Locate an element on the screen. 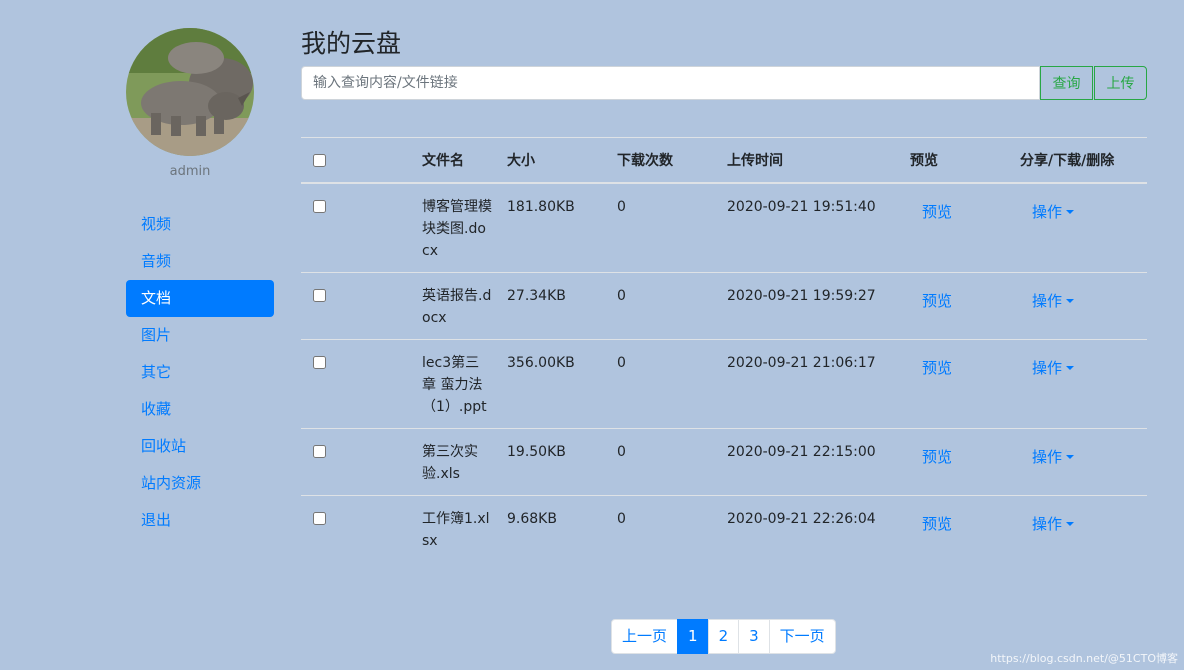  sidebar-item-site-resources: 站内资源 is located at coordinates (200, 483).